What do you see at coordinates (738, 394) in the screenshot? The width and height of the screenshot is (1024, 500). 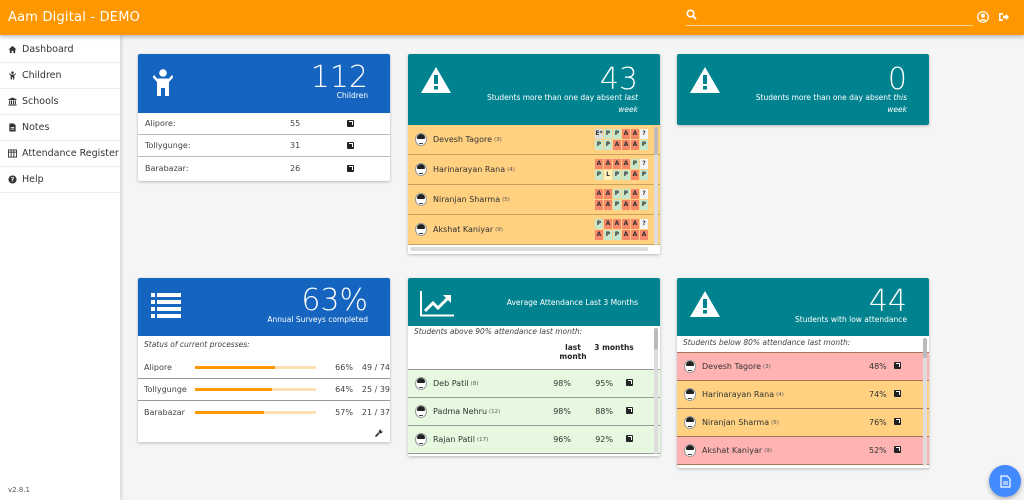 I see `student-name: Harinarayan Rana` at bounding box center [738, 394].